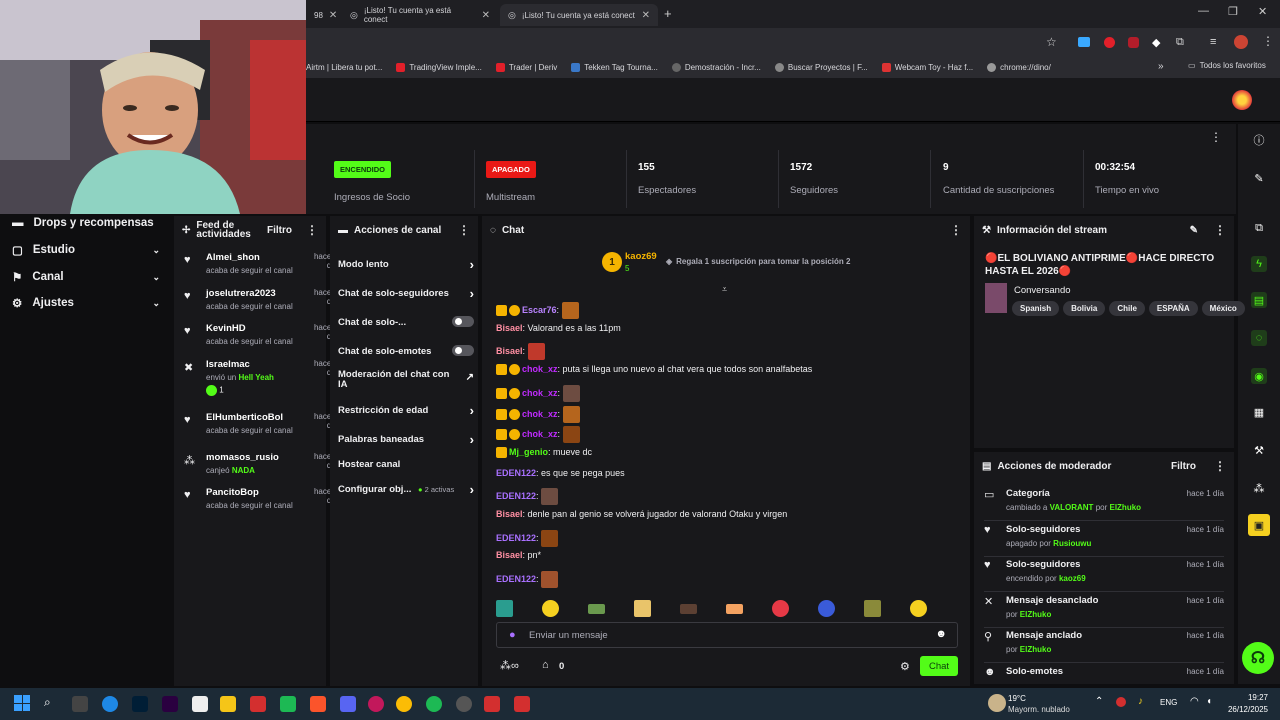 This screenshot has height=720, width=1280. I want to click on tag: ESPAÑA, so click(1173, 308).